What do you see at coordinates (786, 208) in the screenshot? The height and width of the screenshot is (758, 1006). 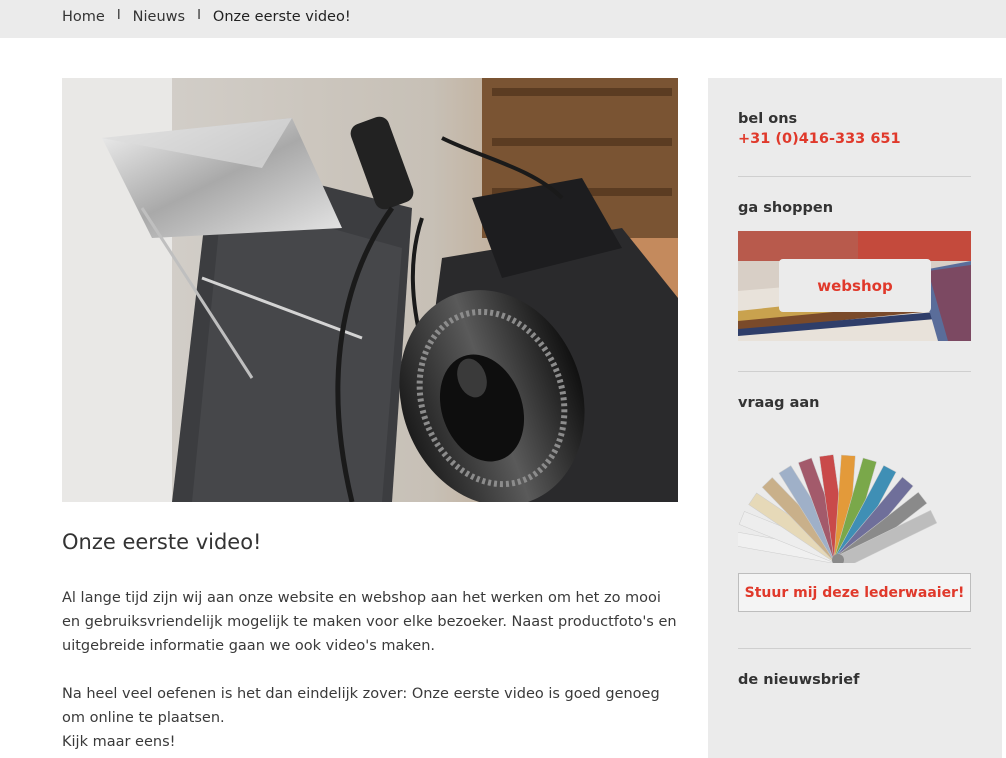 I see `shop-title: ga shoppen` at bounding box center [786, 208].